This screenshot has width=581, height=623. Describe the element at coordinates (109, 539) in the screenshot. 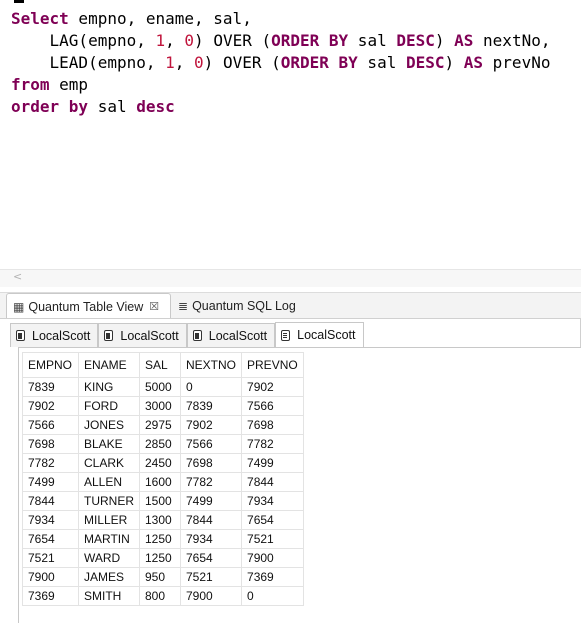

I see `cell-ename: MARTIN` at that location.